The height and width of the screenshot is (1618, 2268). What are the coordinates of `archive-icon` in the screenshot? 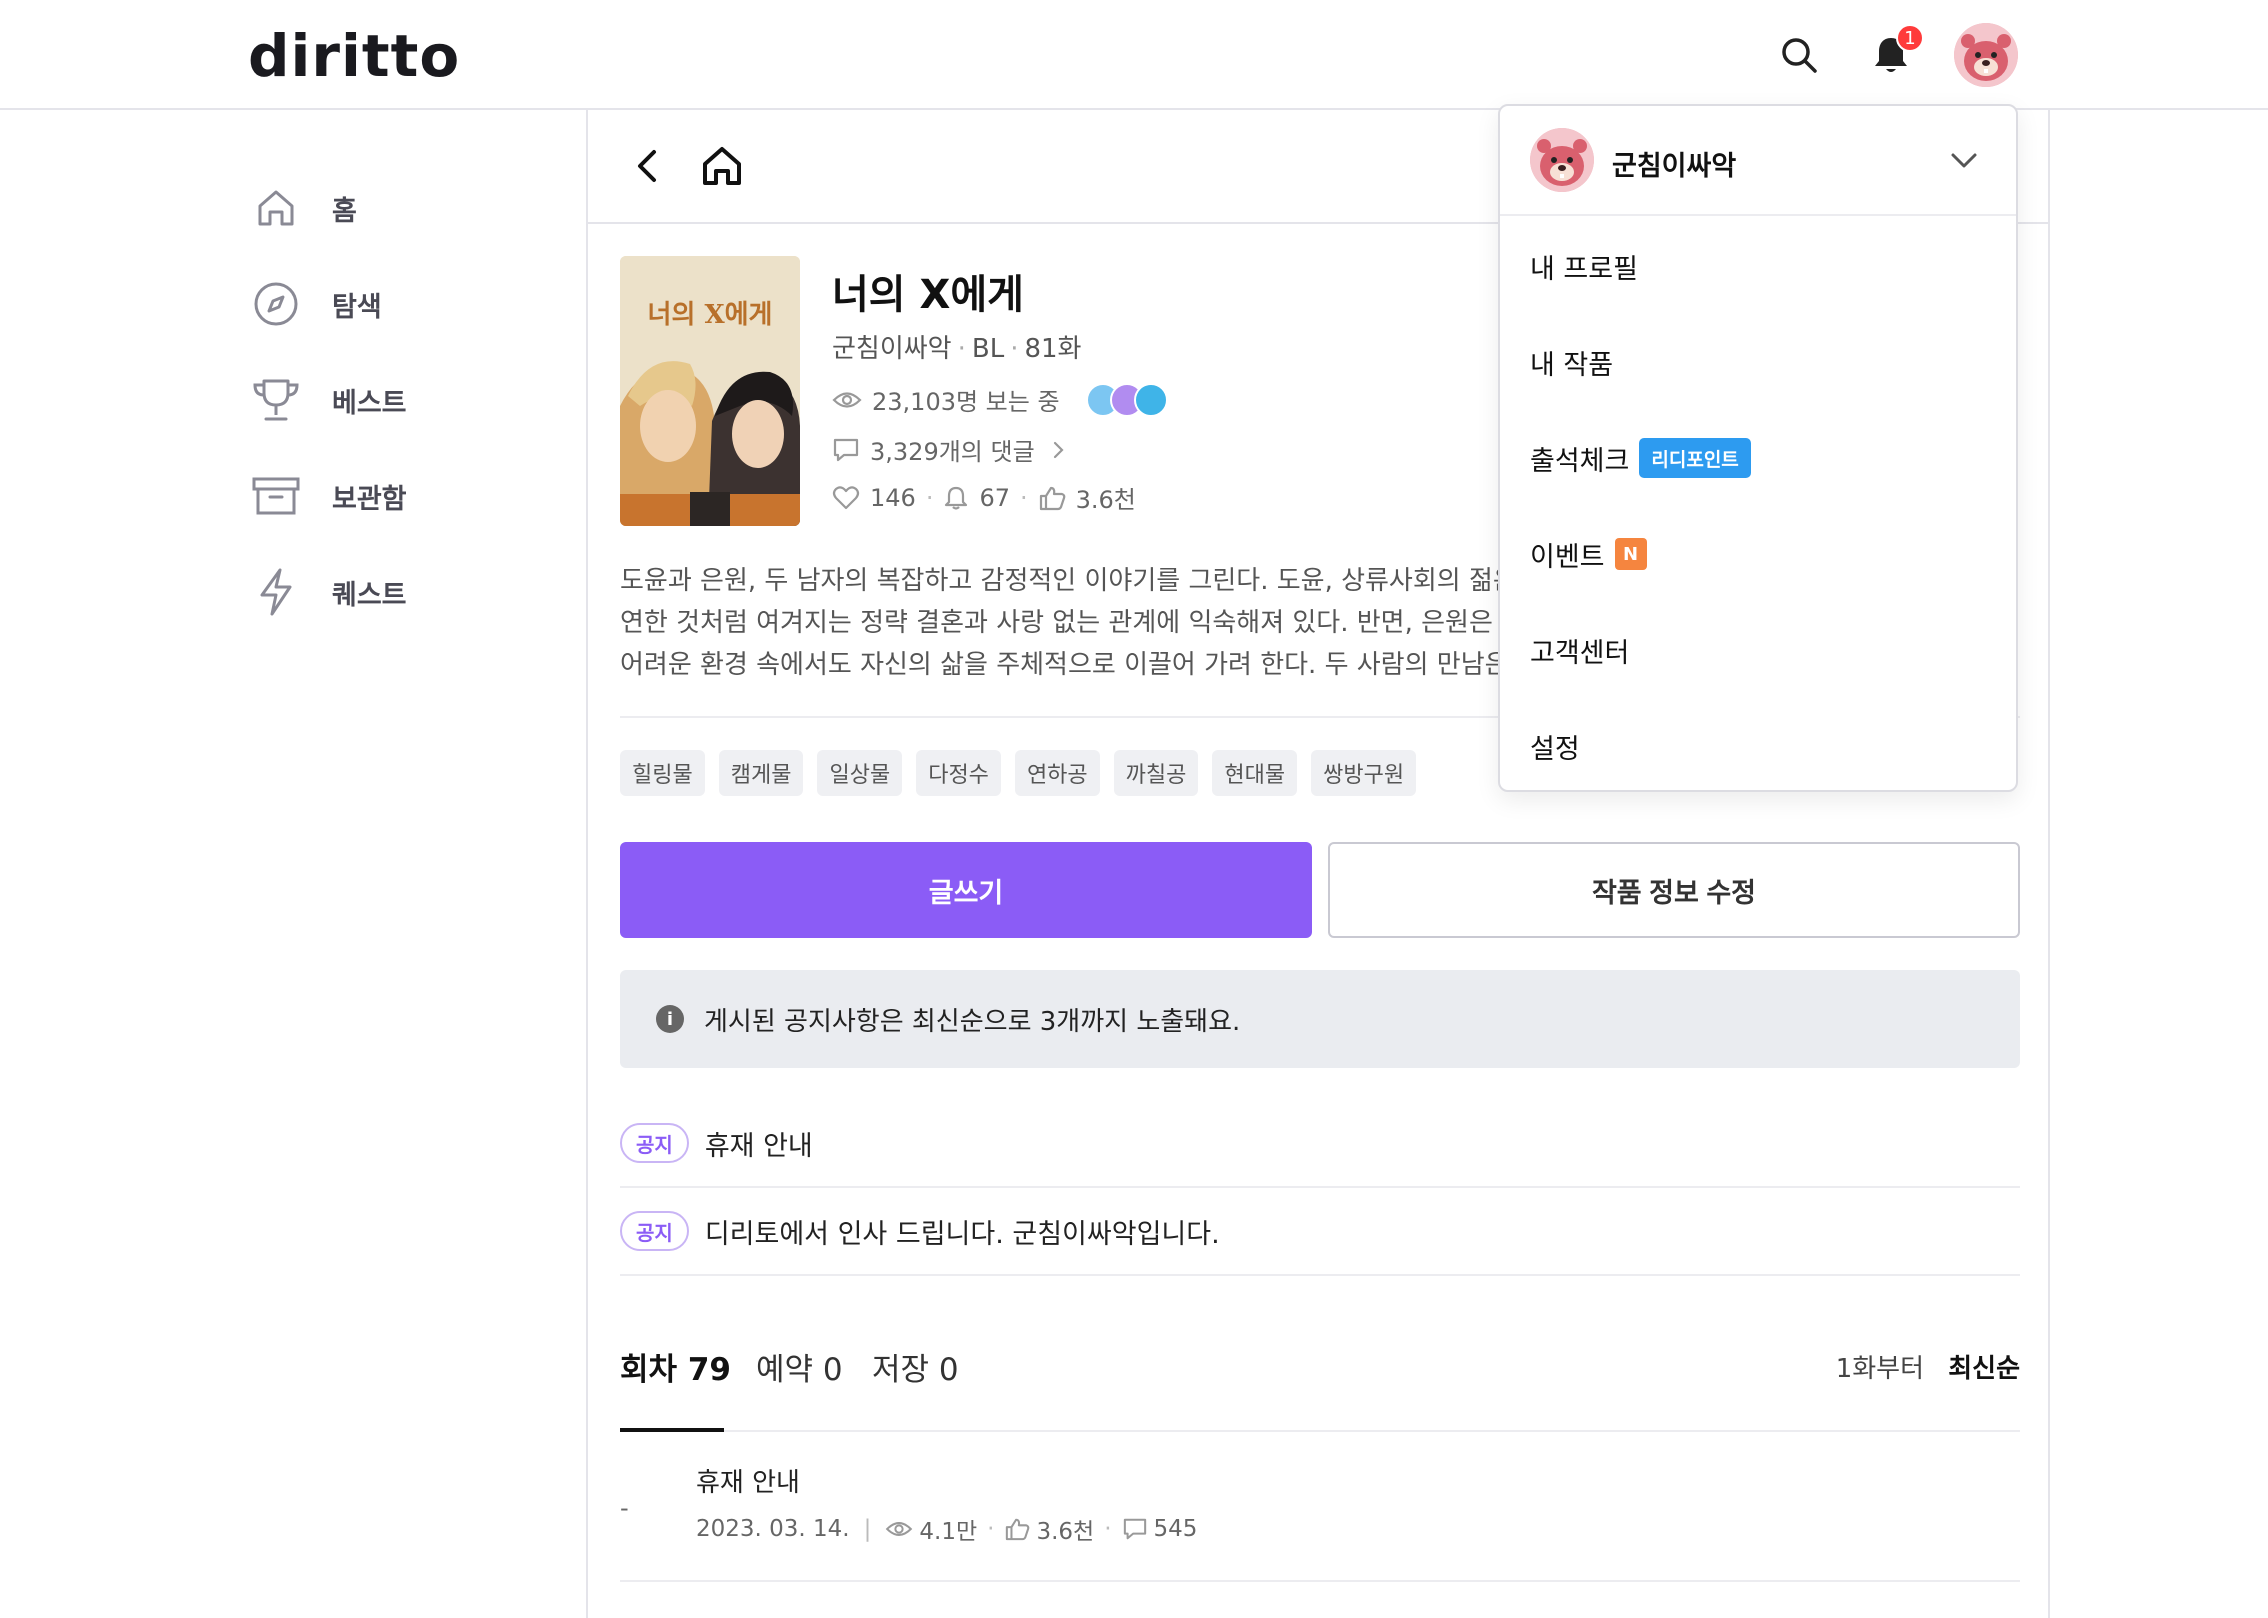 It's located at (276, 496).